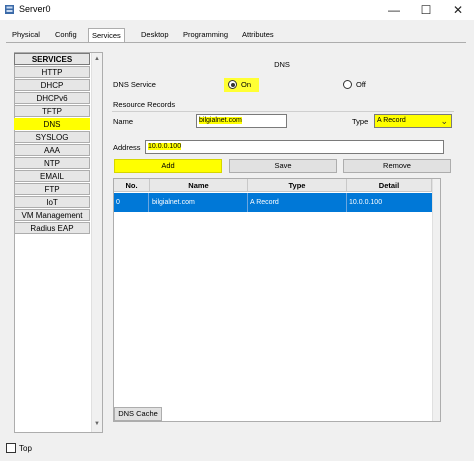 This screenshot has width=474, height=461. I want to click on close-button: ✕, so click(458, 10).